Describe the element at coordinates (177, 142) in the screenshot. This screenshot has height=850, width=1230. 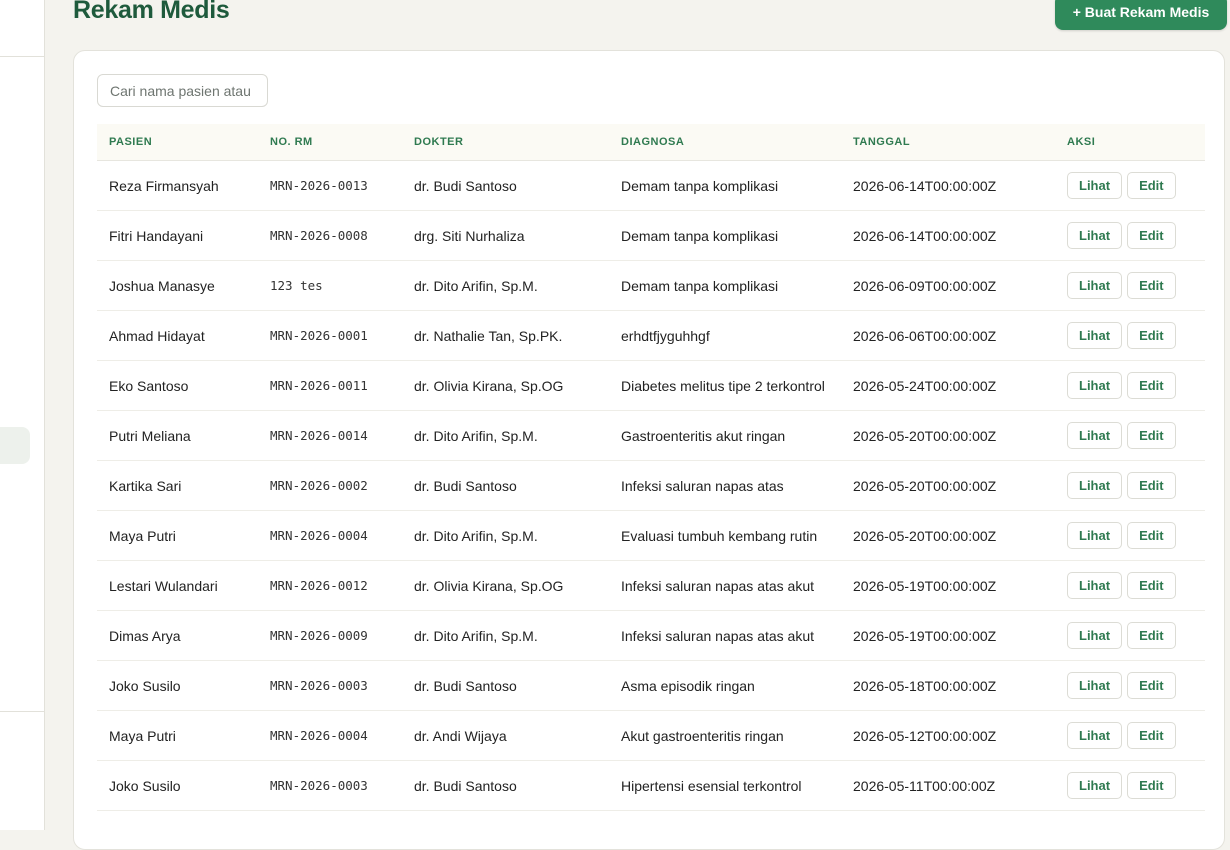
I see `column-header-pasien: PASIEN` at that location.